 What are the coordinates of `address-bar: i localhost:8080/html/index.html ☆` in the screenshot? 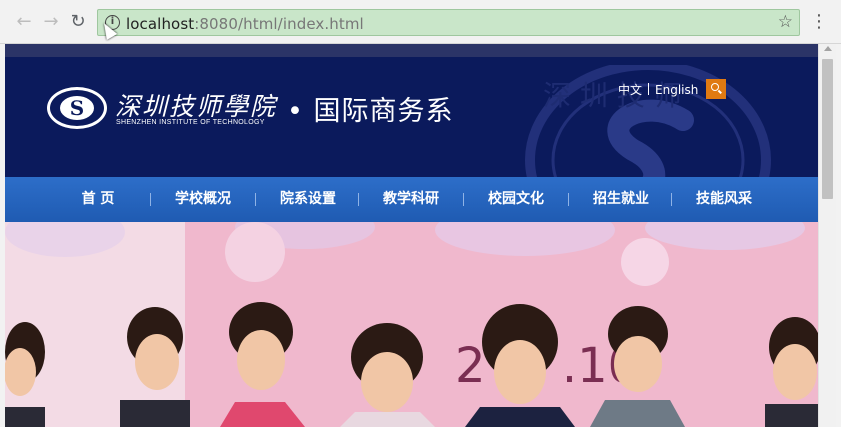 It's located at (448, 22).